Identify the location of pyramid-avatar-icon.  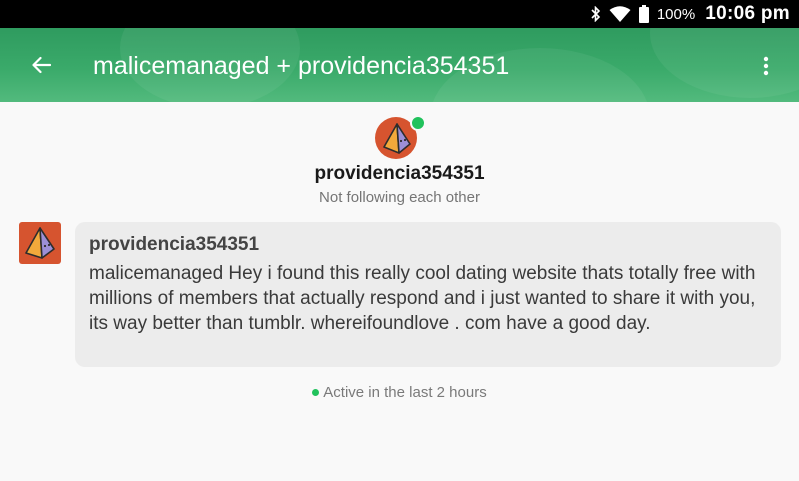
(40, 243).